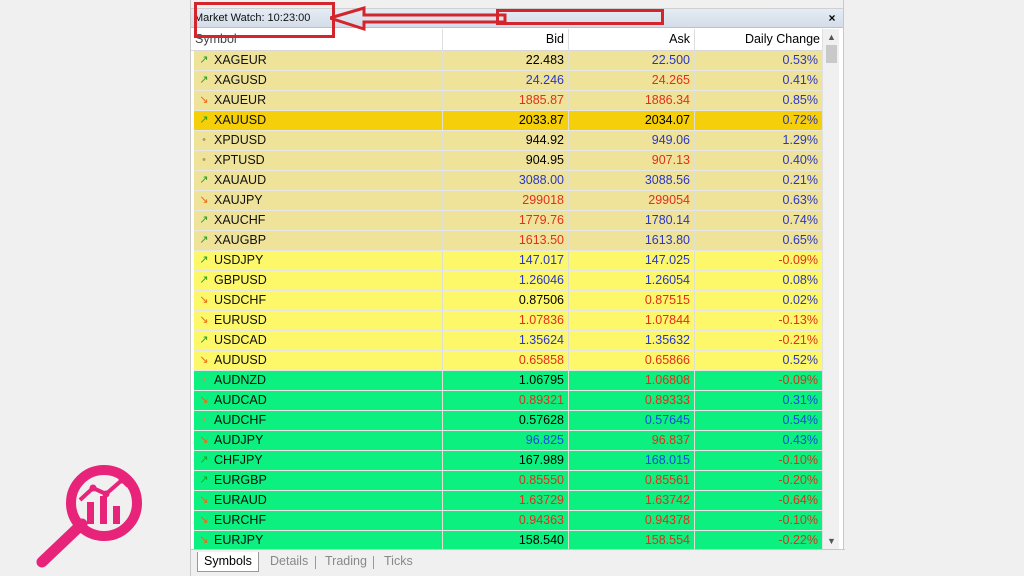 The height and width of the screenshot is (576, 1024). Describe the element at coordinates (239, 440) in the screenshot. I see `symbol-name: AUDJPY` at that location.